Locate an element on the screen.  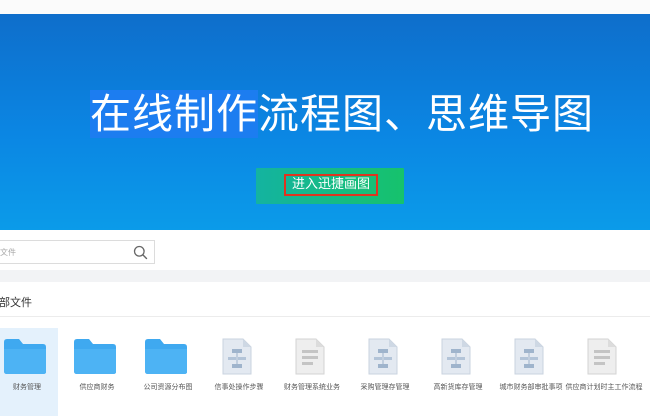
file-item: 供应商财务 is located at coordinates (97, 372).